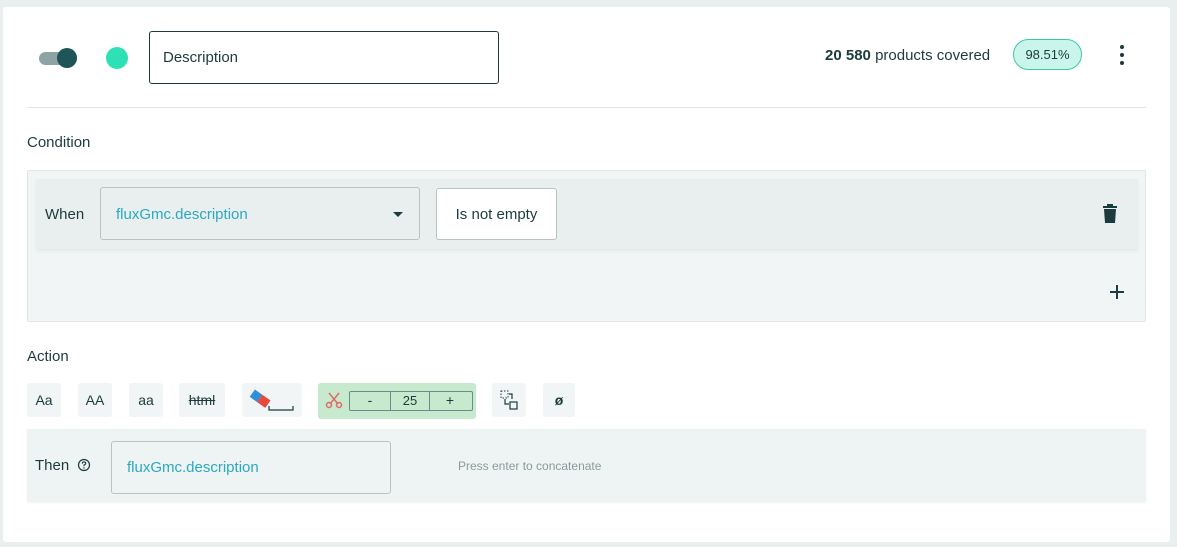 This screenshot has height=547, width=1177. What do you see at coordinates (1110, 214) in the screenshot?
I see `trash-icon` at bounding box center [1110, 214].